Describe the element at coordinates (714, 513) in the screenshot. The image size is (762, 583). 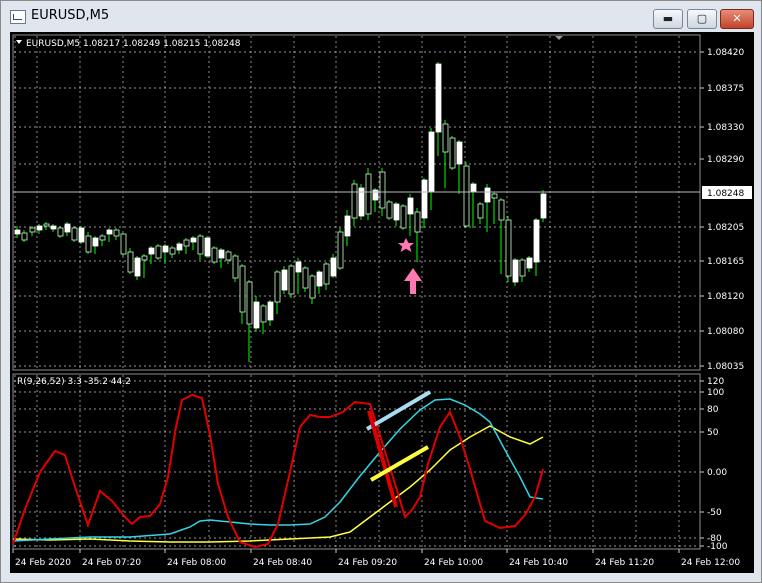
I see `indicator-scale-label: -50` at that location.